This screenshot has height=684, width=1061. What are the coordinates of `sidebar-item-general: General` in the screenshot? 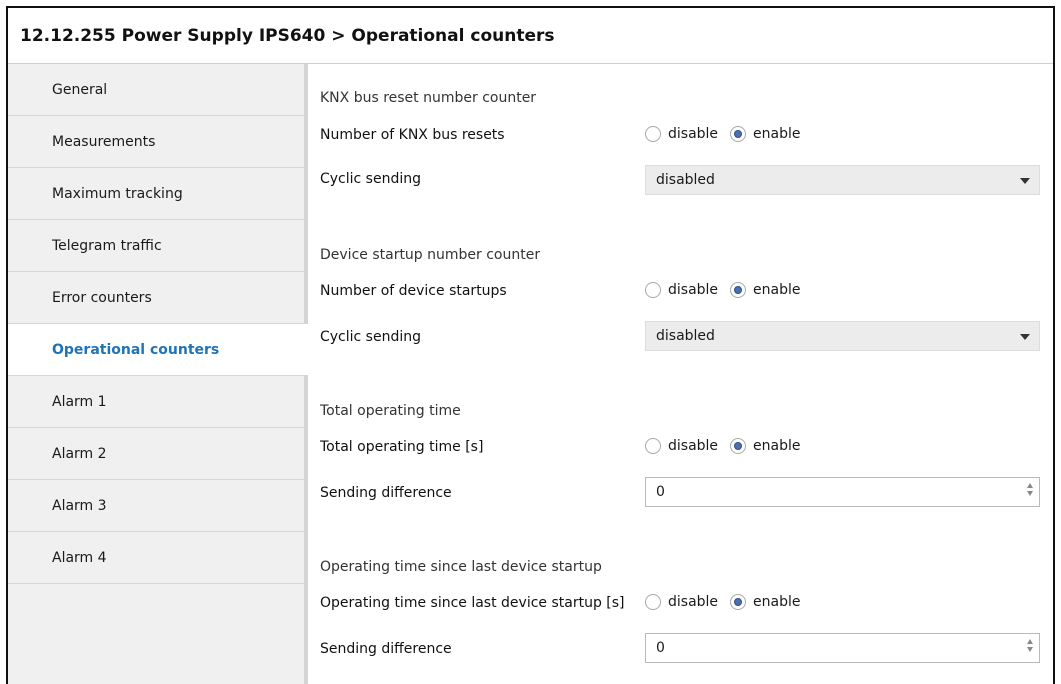 It's located at (156, 90).